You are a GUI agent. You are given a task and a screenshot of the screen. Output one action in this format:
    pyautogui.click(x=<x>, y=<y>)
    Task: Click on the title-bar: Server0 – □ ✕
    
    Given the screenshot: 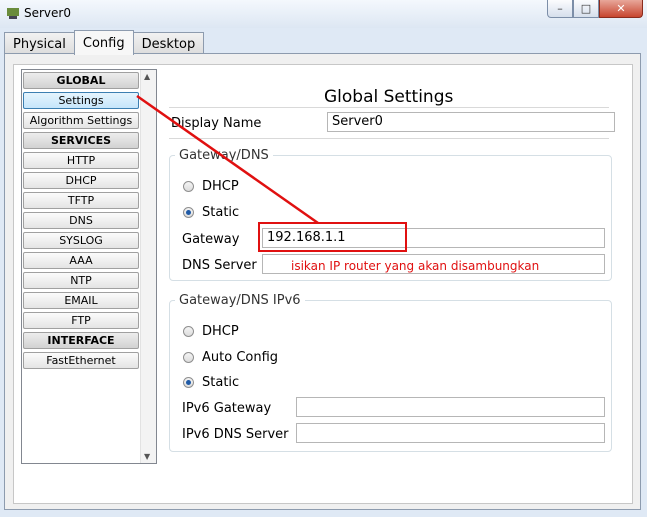 What is the action you would take?
    pyautogui.click(x=323, y=14)
    